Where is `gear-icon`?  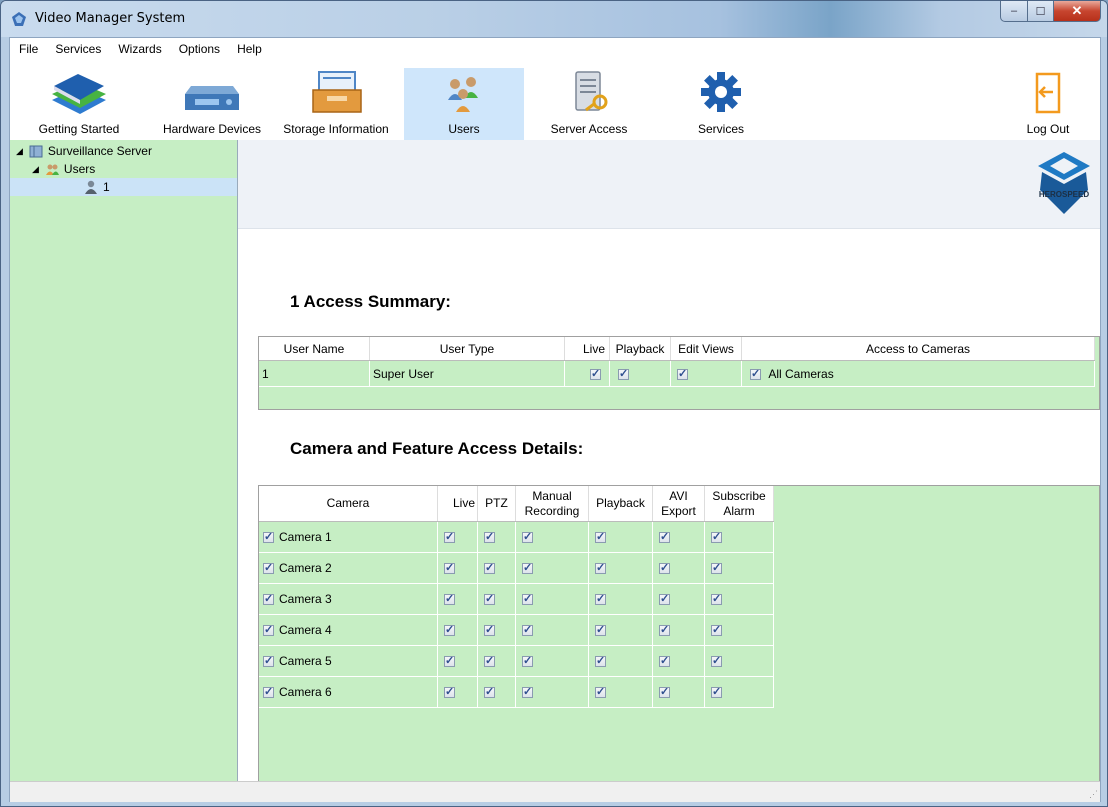
gear-icon is located at coordinates (721, 92).